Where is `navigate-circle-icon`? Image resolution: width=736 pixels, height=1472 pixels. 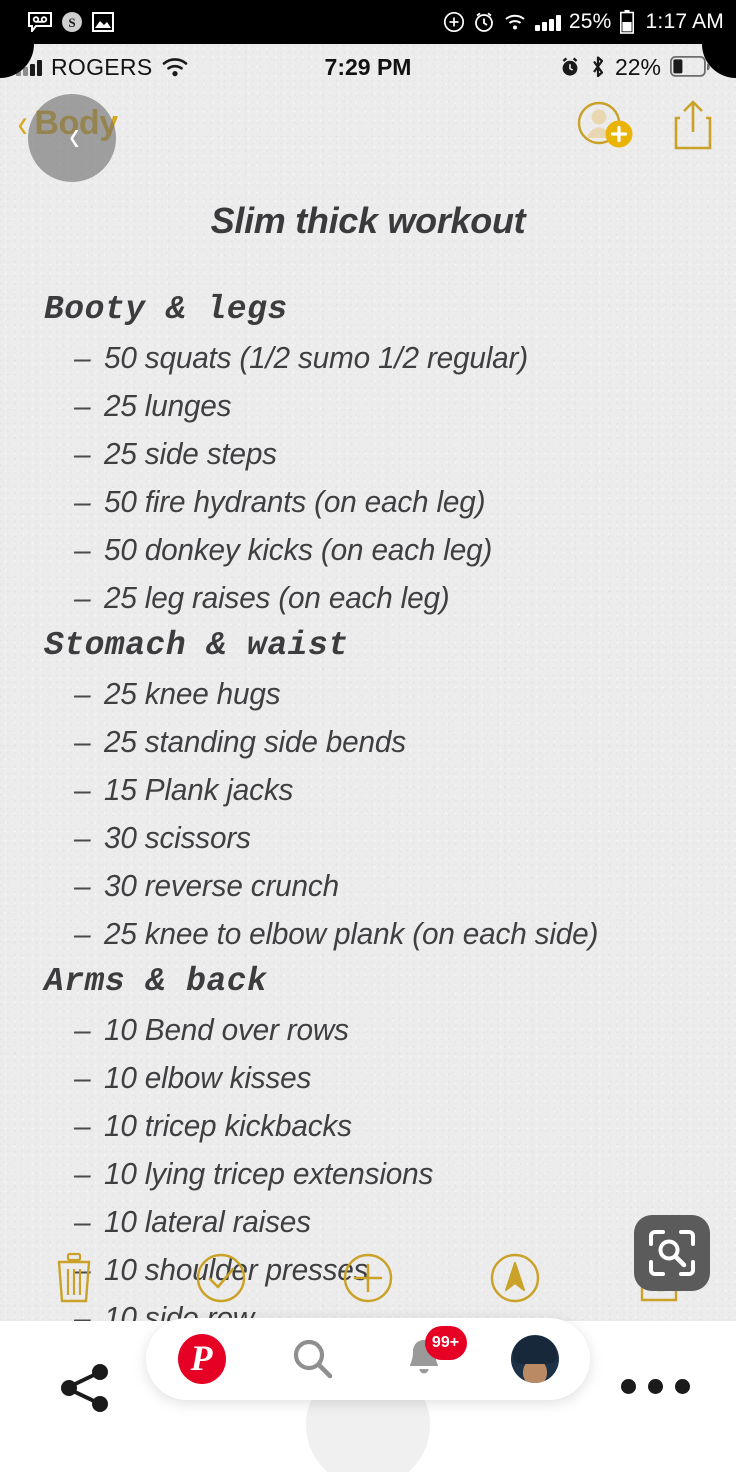
navigate-circle-icon is located at coordinates (515, 1278).